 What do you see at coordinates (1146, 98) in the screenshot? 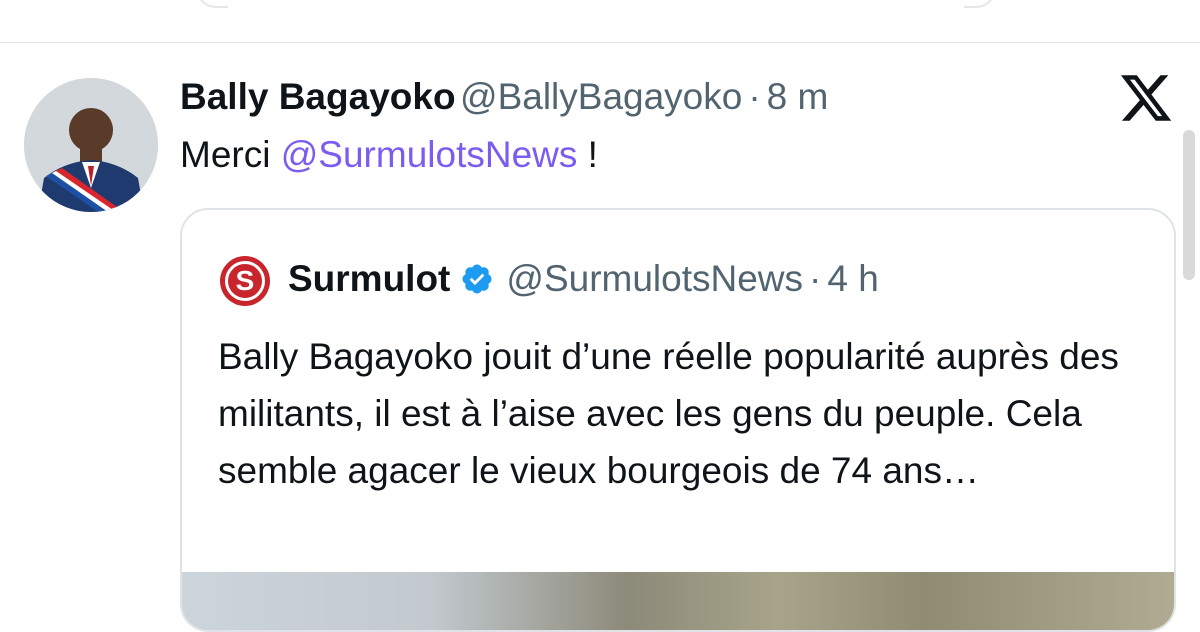
I see `x-logo-icon` at bounding box center [1146, 98].